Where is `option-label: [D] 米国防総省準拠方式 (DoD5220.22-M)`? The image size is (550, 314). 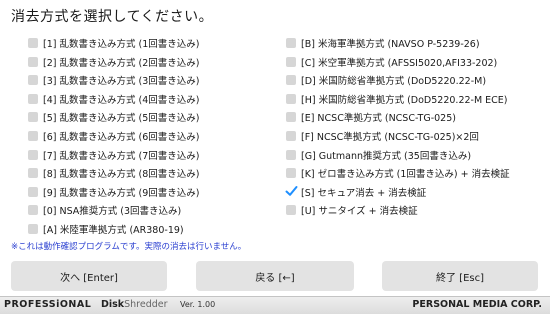
option-label: [D] 米国防総省準拠方式 (DoD5220.22-M) is located at coordinates (394, 82).